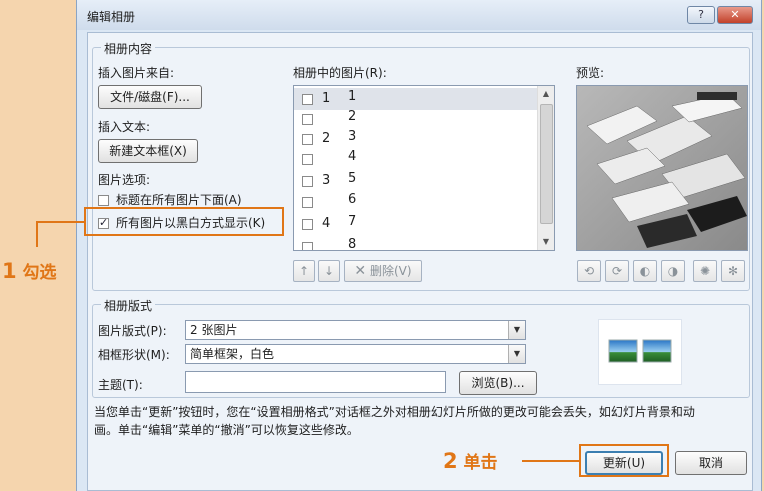  Describe the element at coordinates (352, 136) in the screenshot. I see `list-item-number: 3` at that location.